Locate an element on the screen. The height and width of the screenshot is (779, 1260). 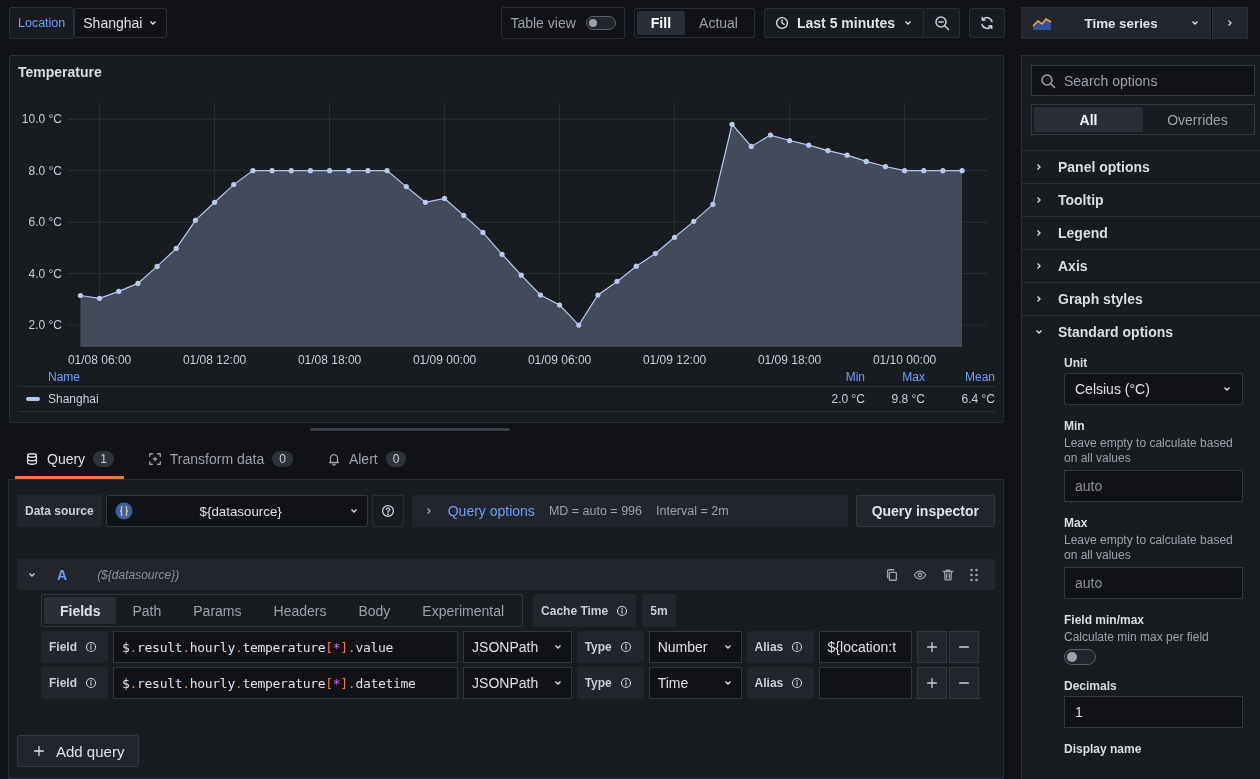
cache-time-value: 5m is located at coordinates (659, 610).